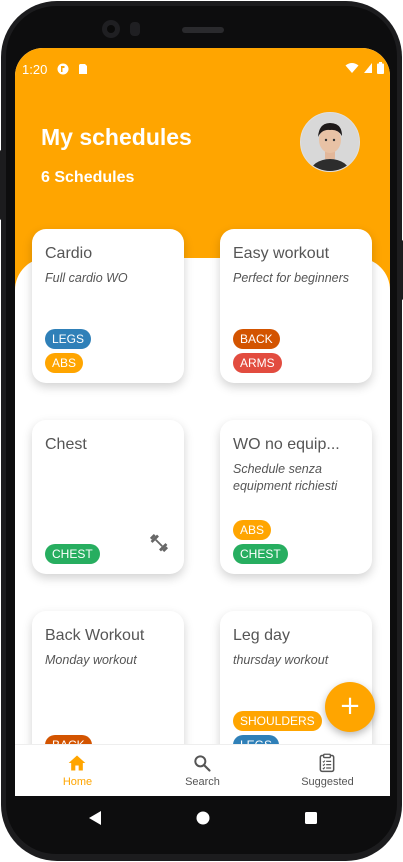 The width and height of the screenshot is (403, 862). I want to click on volume-button, so click(1, 185).